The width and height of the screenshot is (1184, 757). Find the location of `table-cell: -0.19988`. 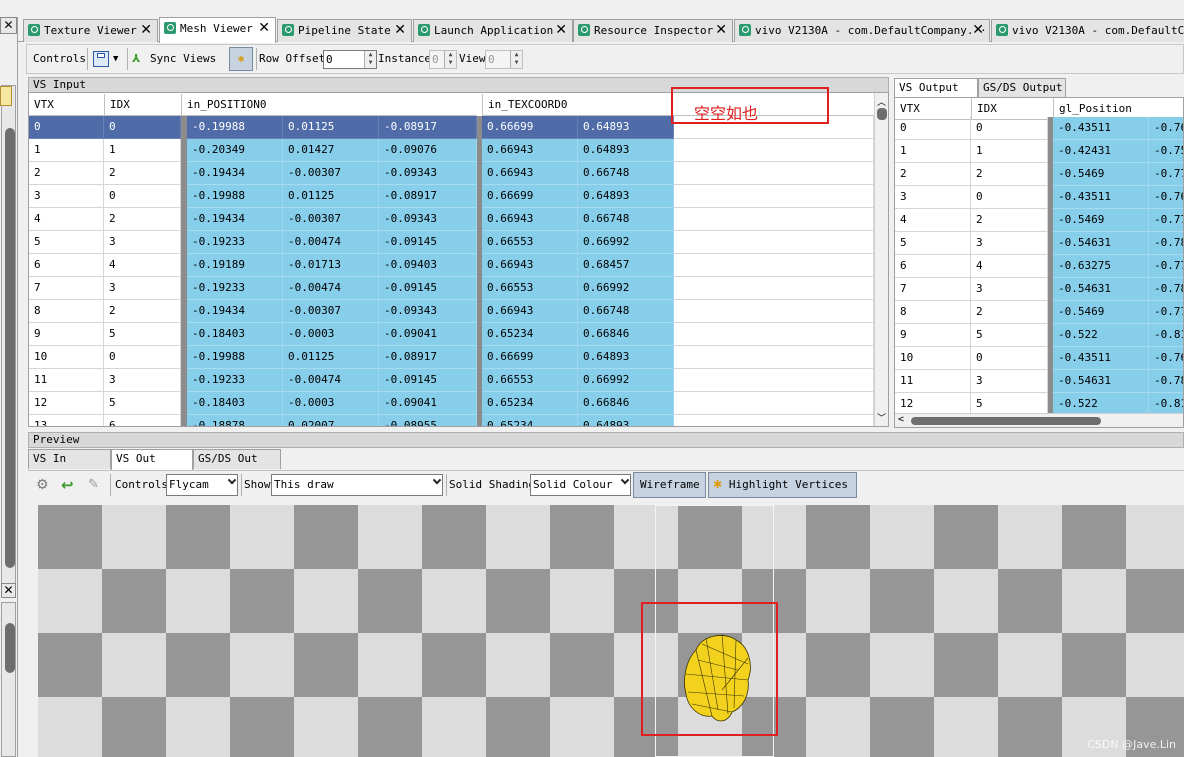

table-cell: -0.19988 is located at coordinates (235, 127).